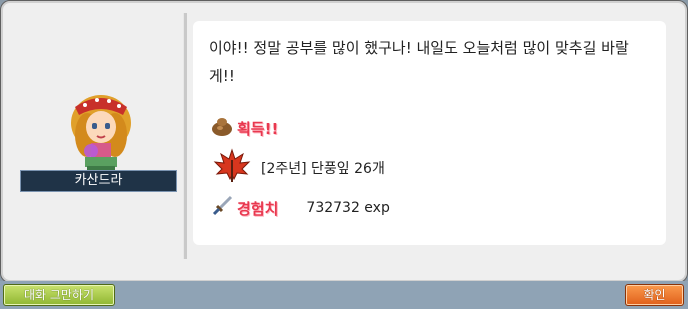 This screenshot has height=309, width=688. I want to click on ok-button: 확인, so click(654, 295).